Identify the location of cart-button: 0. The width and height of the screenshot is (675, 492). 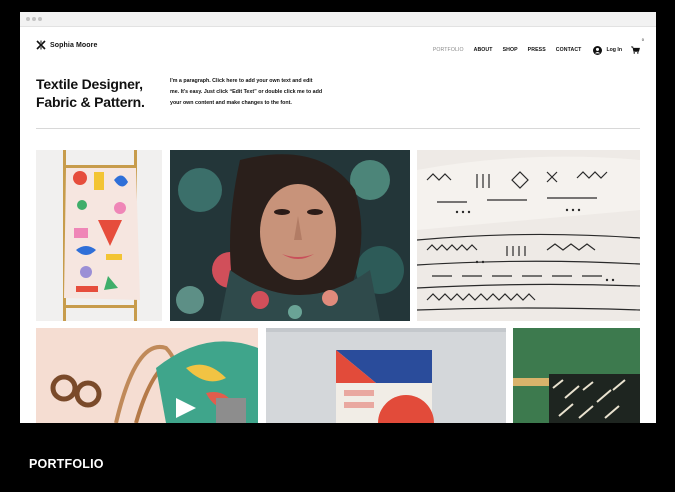
(637, 48).